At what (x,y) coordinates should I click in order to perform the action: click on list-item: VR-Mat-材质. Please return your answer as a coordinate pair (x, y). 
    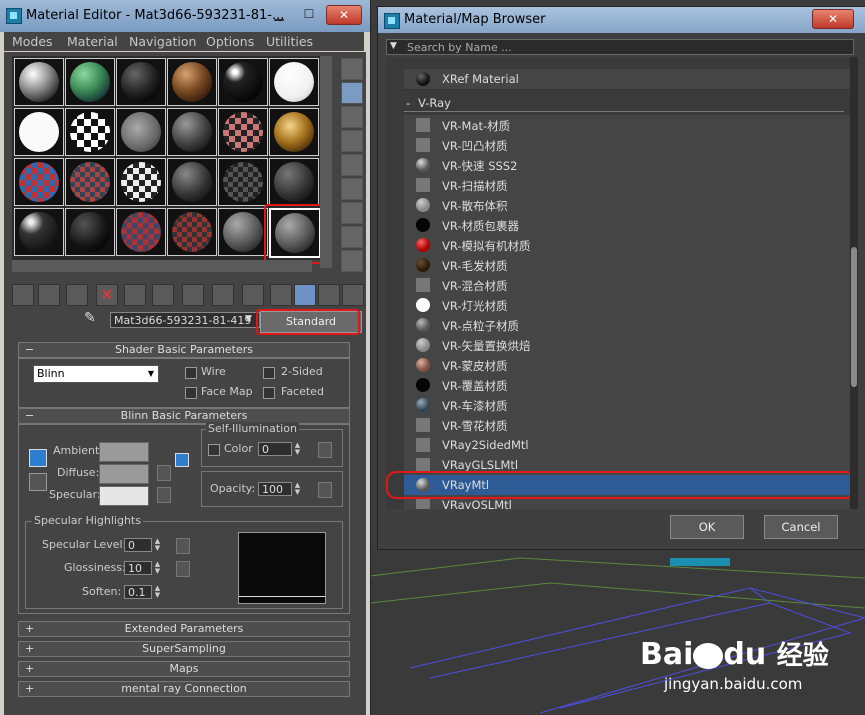
    Looking at the image, I should click on (627, 125).